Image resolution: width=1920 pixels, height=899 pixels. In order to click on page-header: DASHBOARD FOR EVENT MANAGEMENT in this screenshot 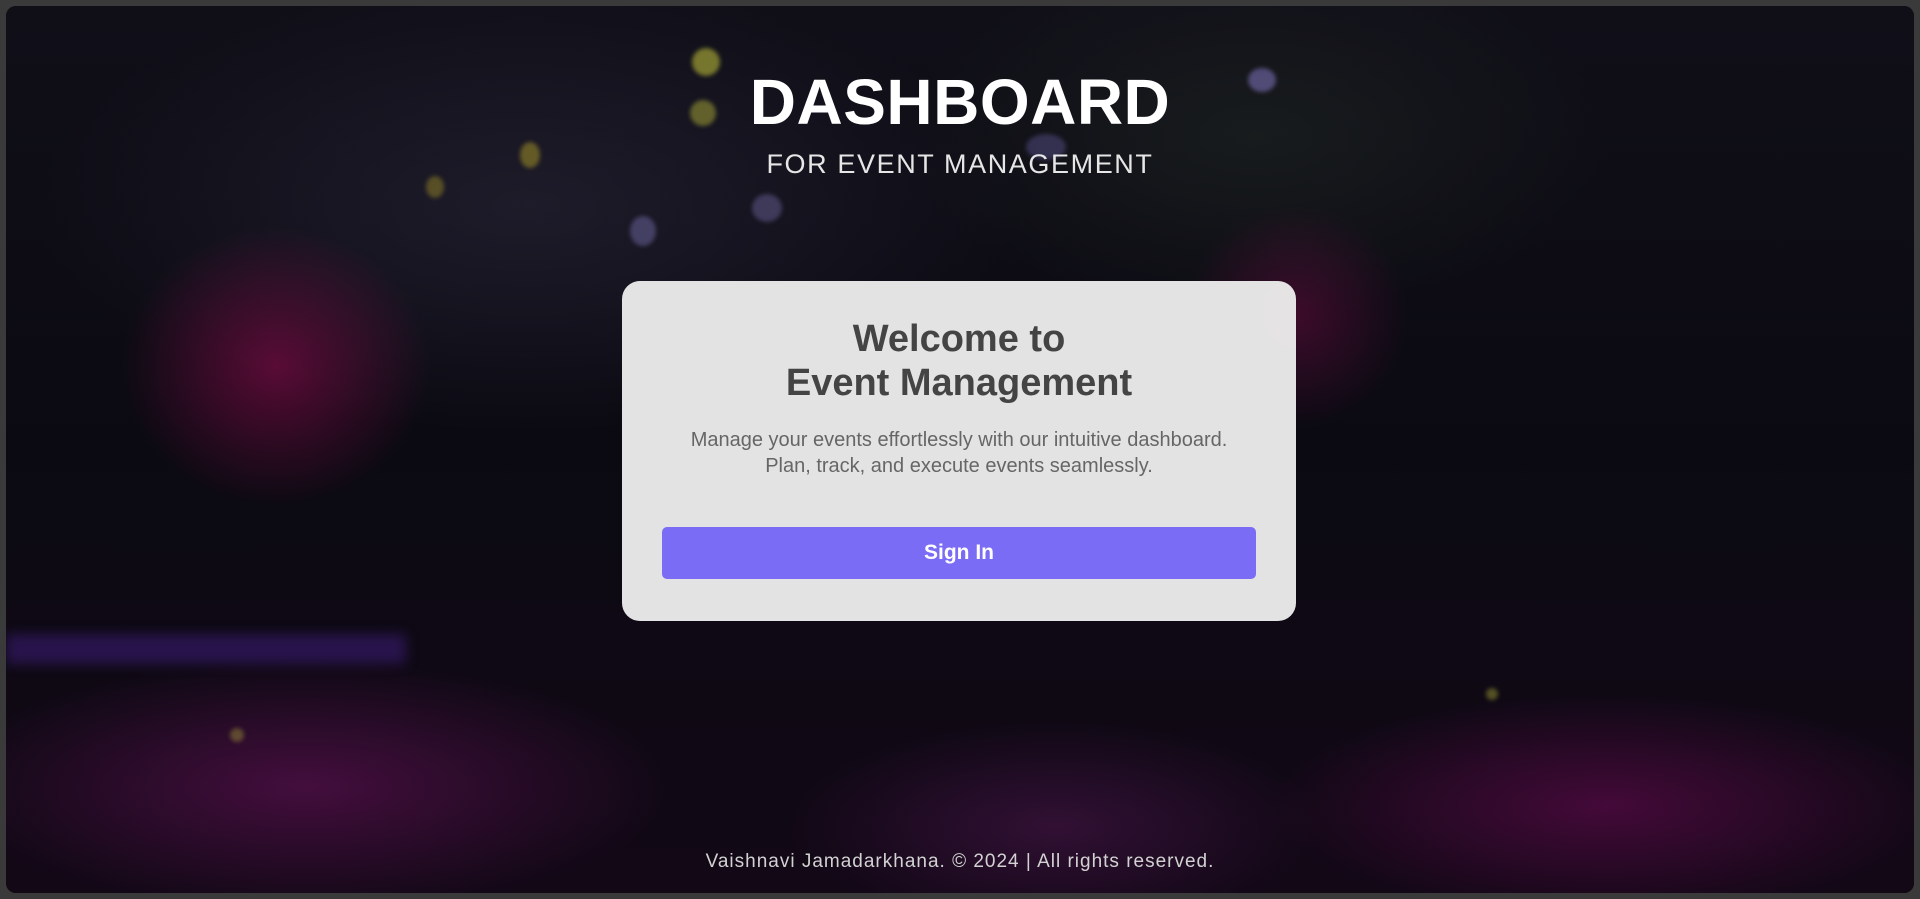, I will do `click(960, 121)`.